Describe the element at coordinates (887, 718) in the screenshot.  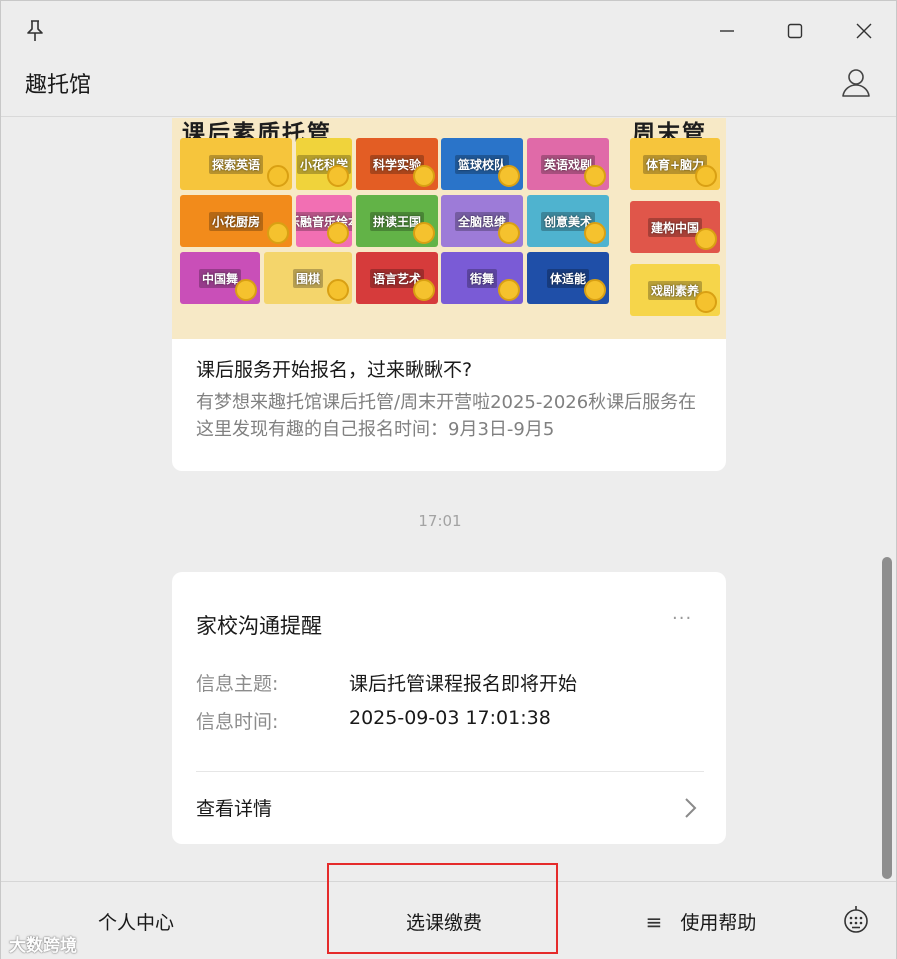
I see `scrollbar-thumb` at that location.